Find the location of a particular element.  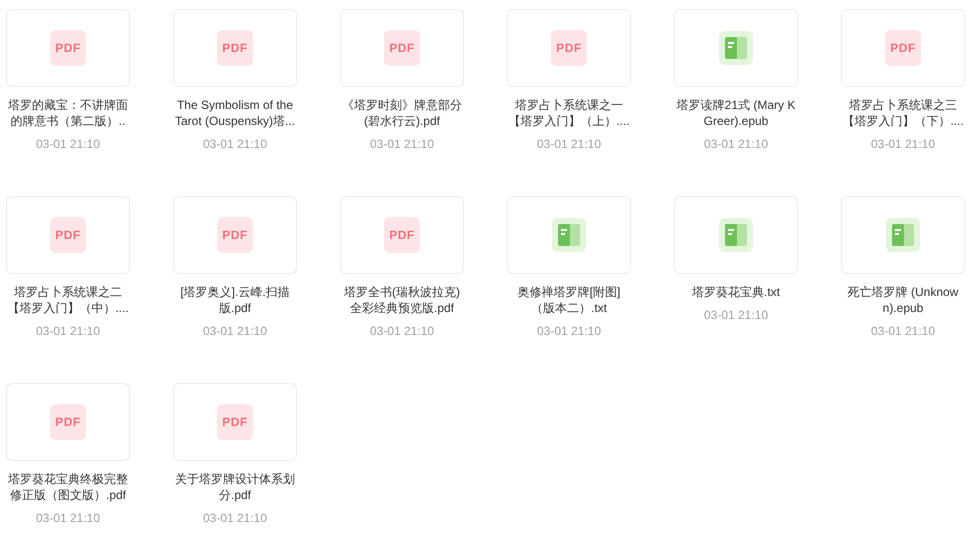

file-name: 奥修禅塔罗牌[附图] （版本二）.txt is located at coordinates (569, 300).